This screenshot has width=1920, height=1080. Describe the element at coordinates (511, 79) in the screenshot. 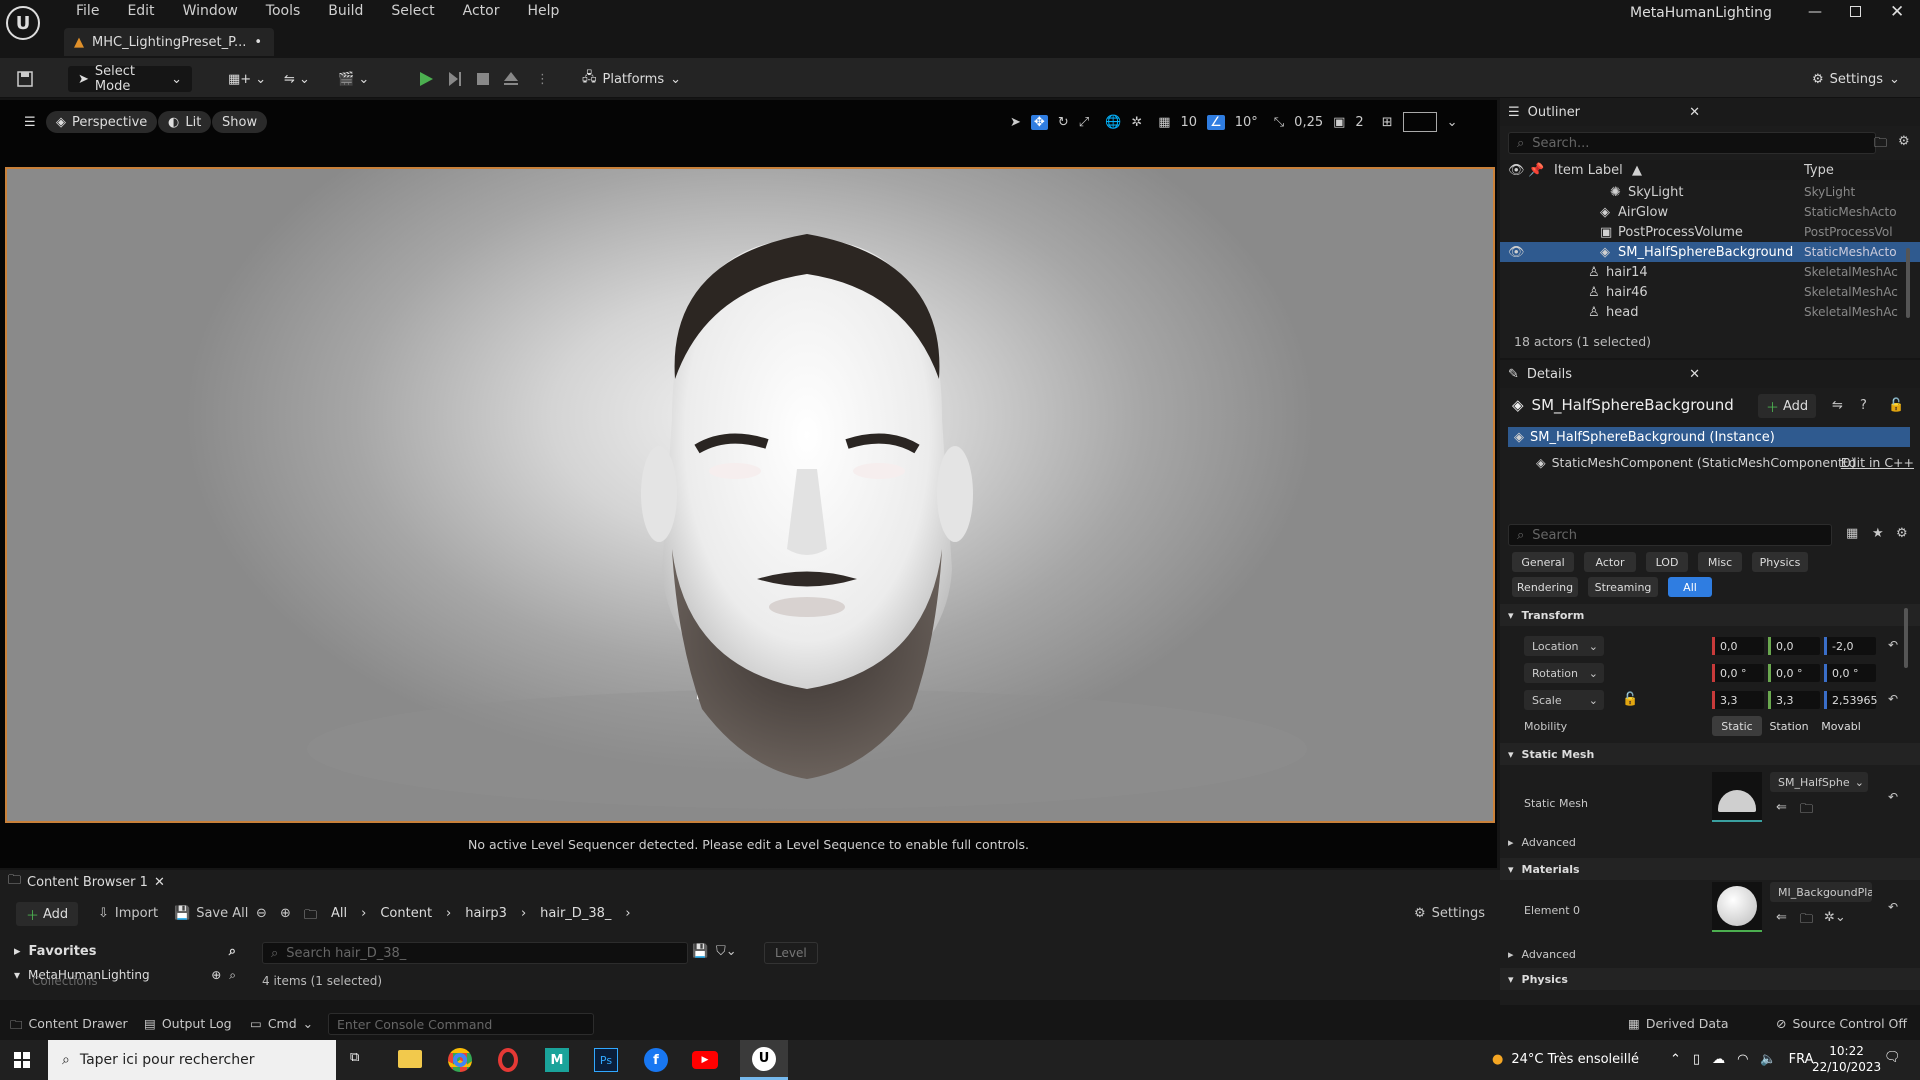

I see `eject-icon` at that location.